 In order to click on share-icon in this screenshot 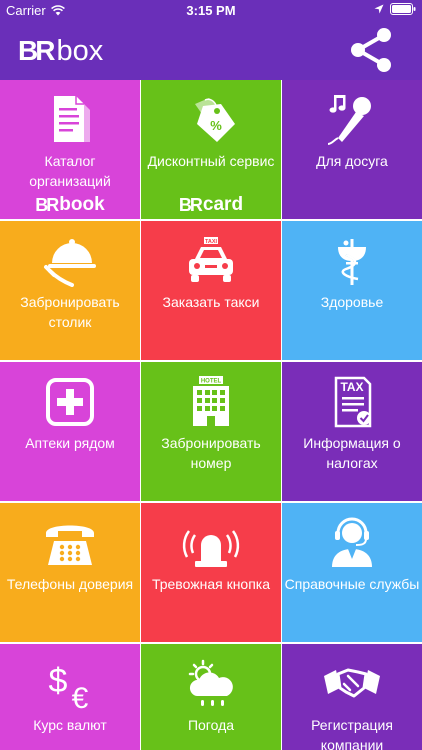, I will do `click(371, 50)`.